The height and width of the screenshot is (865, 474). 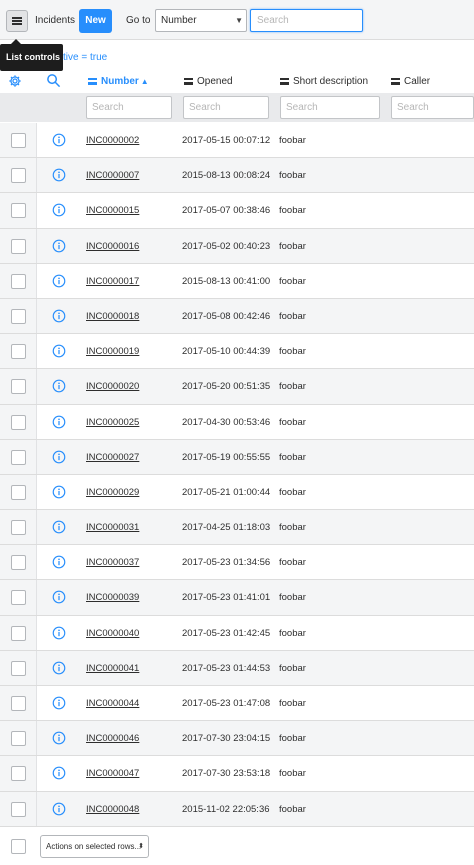 What do you see at coordinates (112, 562) in the screenshot?
I see `incident-number-link: INC0000037` at bounding box center [112, 562].